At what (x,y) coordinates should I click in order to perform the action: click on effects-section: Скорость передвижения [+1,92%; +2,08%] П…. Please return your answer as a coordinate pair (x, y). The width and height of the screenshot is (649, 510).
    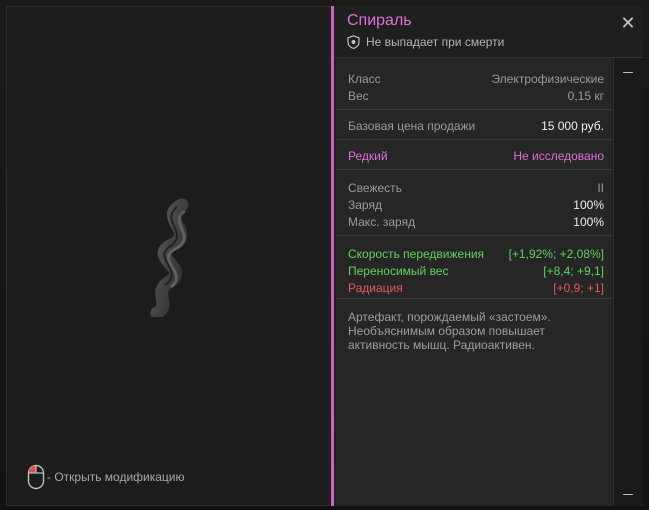
    Looking at the image, I should click on (474, 267).